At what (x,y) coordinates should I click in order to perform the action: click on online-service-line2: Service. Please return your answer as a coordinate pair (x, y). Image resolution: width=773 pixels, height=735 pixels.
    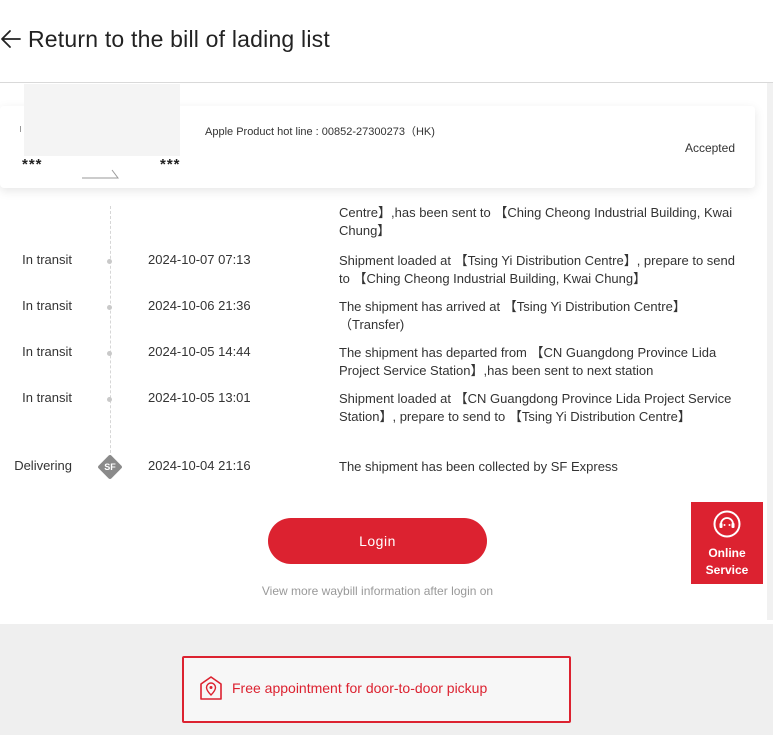
    Looking at the image, I should click on (727, 570).